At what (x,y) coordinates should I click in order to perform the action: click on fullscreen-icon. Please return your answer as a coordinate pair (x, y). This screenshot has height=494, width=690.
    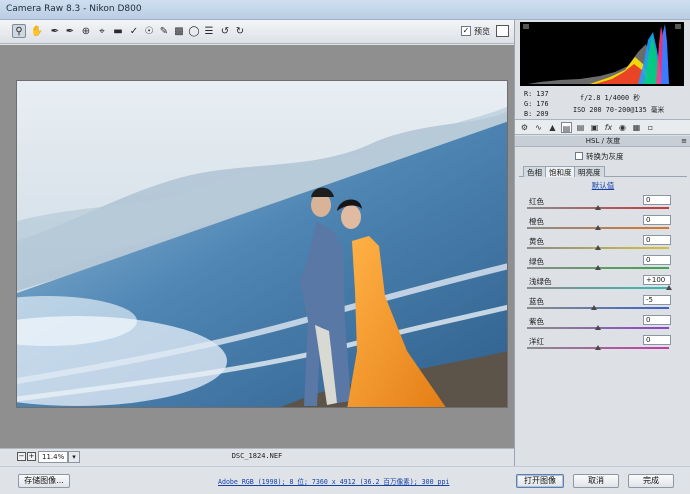
    Looking at the image, I should click on (502, 31).